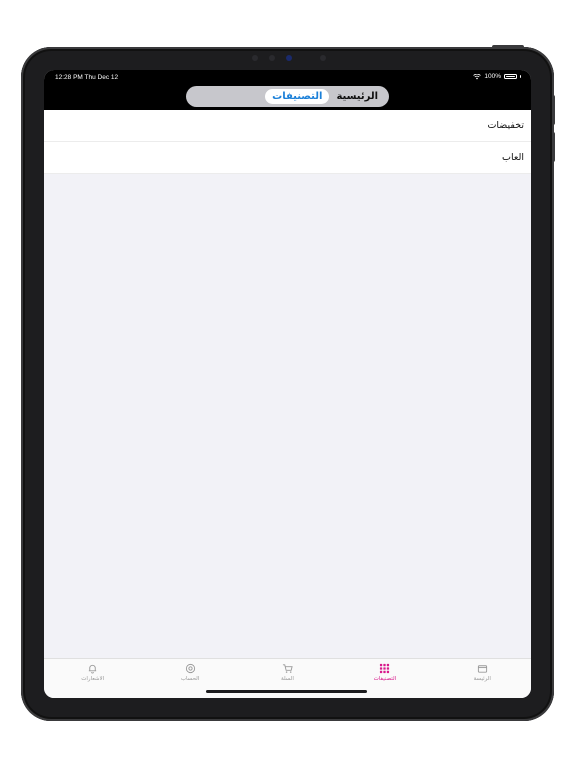 The height and width of the screenshot is (768, 576). Describe the element at coordinates (287, 158) in the screenshot. I see `list-item: العاب` at that location.